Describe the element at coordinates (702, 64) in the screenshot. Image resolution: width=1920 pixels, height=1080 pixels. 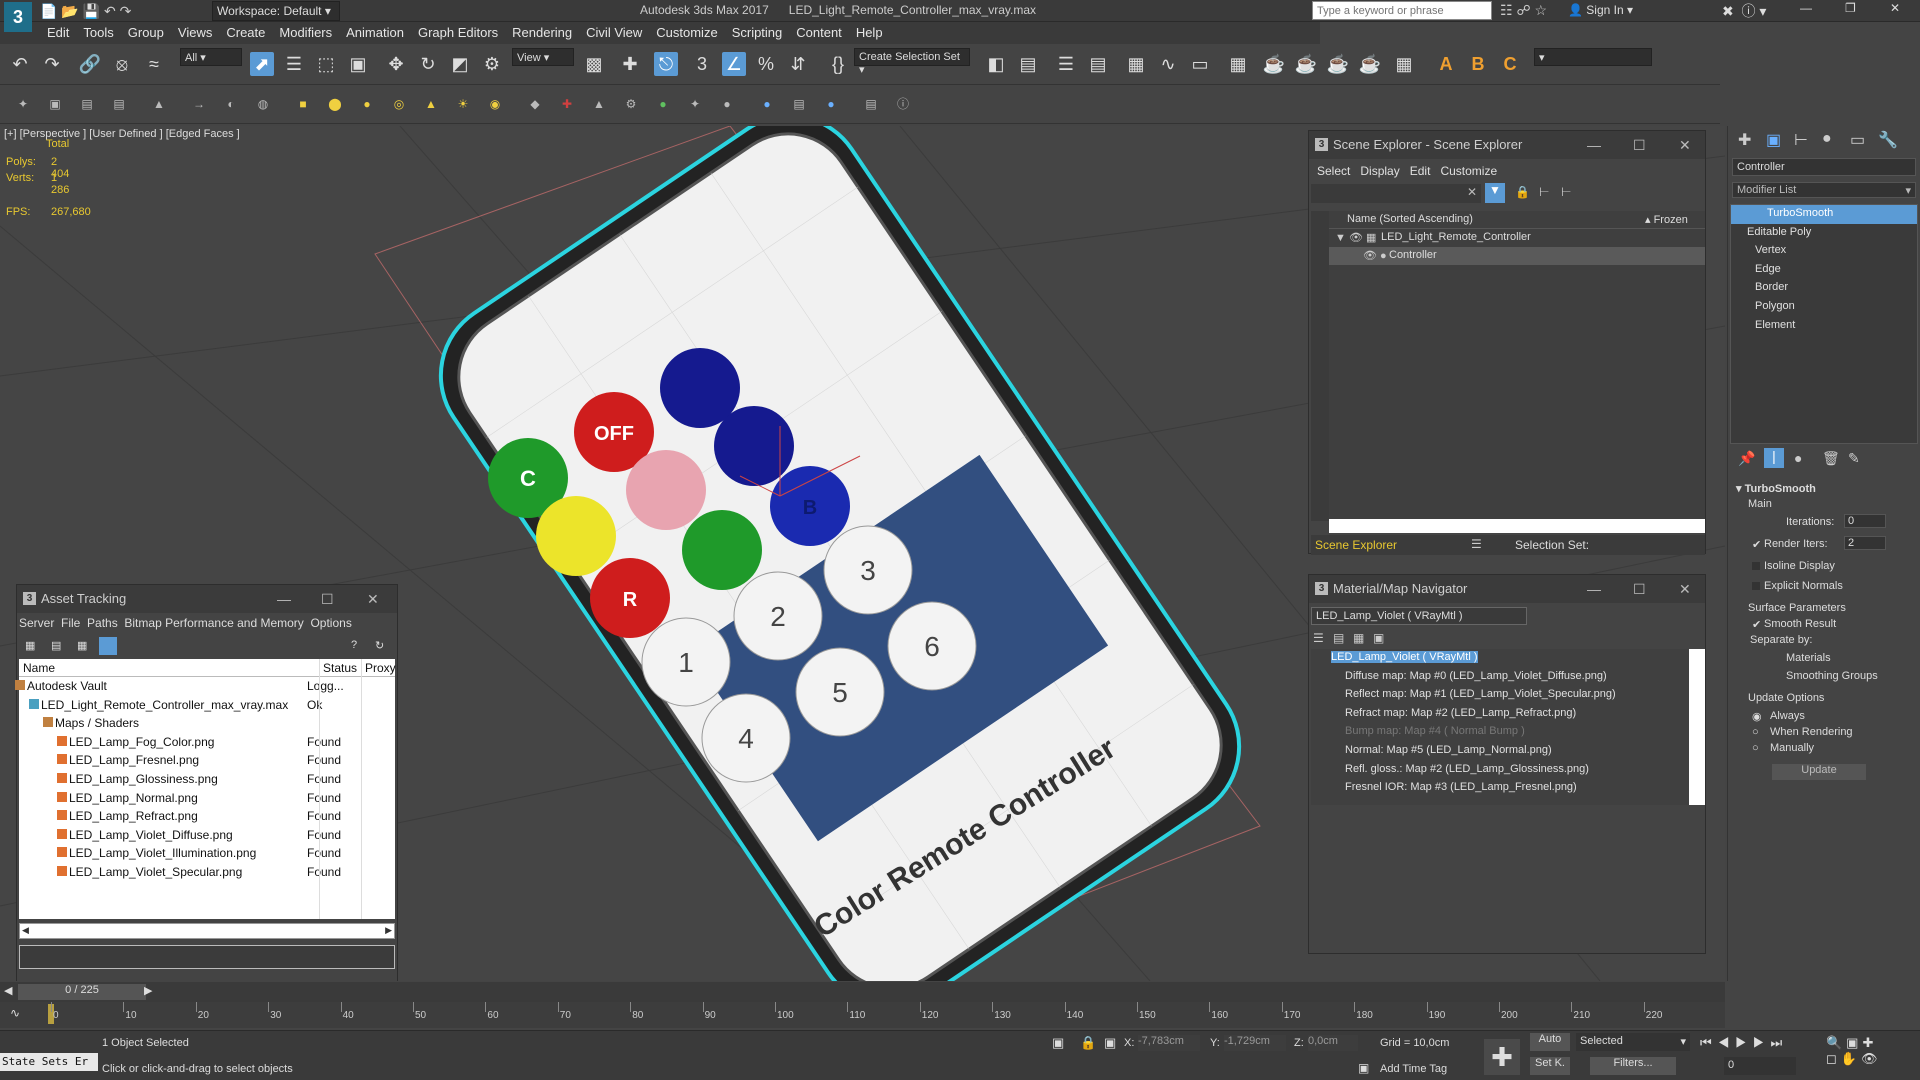
I see `snaps-toggle-icon: 3` at that location.